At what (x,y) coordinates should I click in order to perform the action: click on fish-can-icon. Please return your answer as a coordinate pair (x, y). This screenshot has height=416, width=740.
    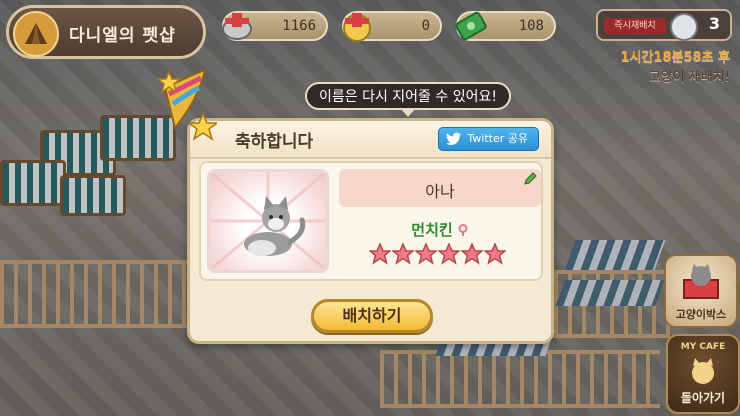
    Looking at the image, I should click on (237, 26).